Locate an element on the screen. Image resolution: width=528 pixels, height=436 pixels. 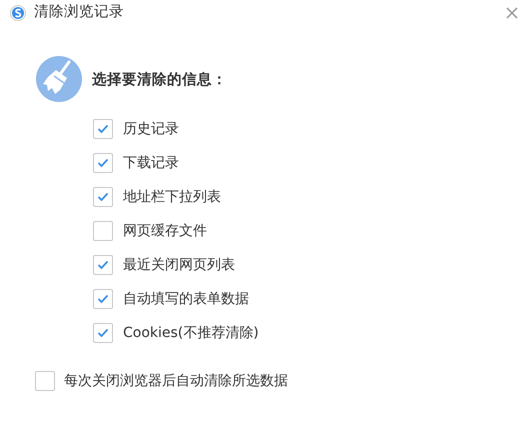
checkbox-label: 网页缓存文件 is located at coordinates (165, 231).